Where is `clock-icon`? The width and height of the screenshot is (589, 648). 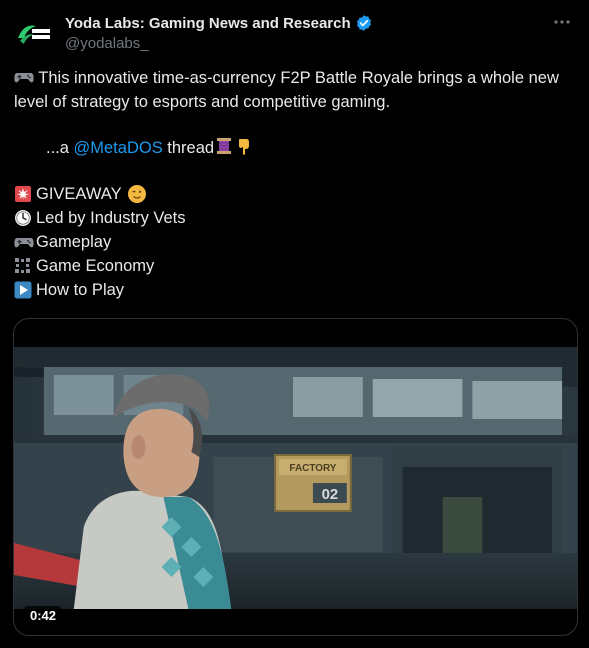 clock-icon is located at coordinates (25, 218).